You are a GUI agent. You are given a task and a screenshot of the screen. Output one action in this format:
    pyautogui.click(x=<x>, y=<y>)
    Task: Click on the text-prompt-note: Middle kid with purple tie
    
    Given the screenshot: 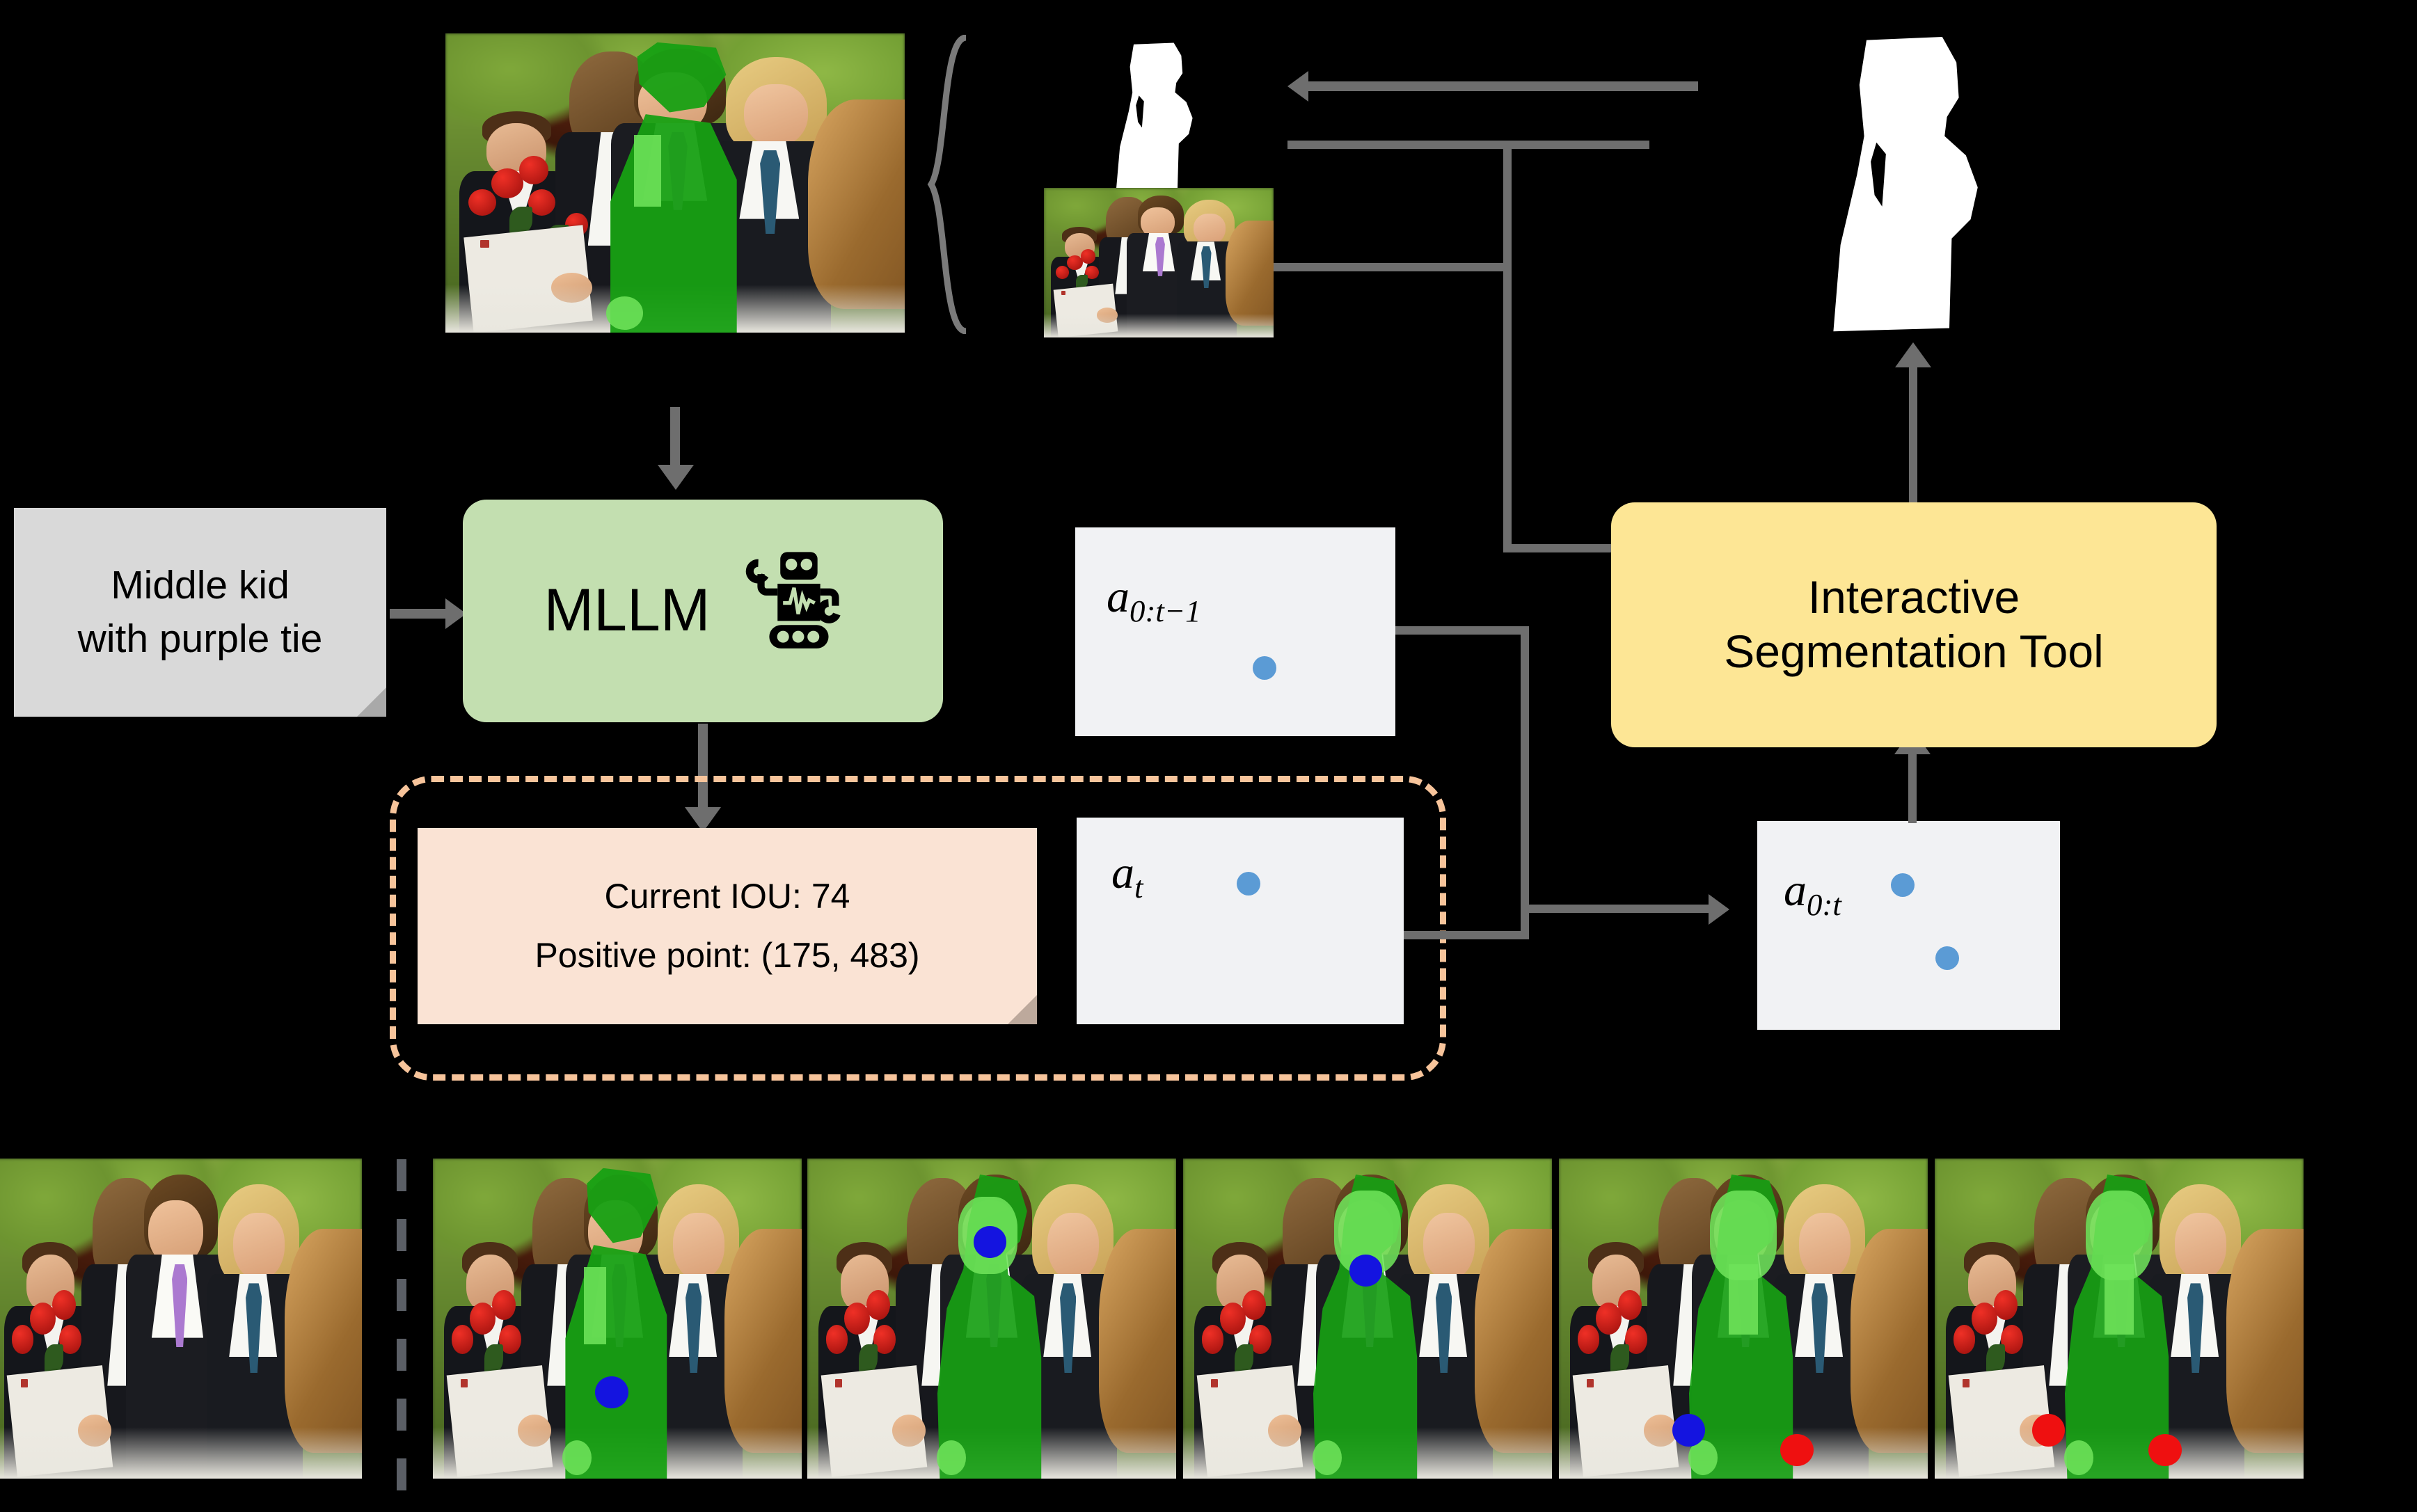 What is the action you would take?
    pyautogui.click(x=200, y=612)
    